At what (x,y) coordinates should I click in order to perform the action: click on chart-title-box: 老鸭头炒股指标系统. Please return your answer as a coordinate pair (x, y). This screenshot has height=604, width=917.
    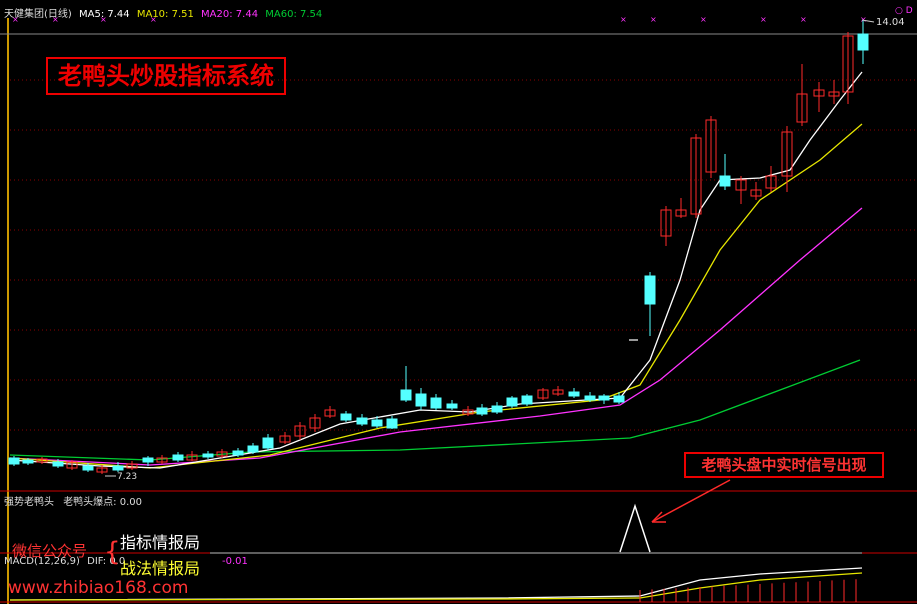
    Looking at the image, I should click on (166, 76).